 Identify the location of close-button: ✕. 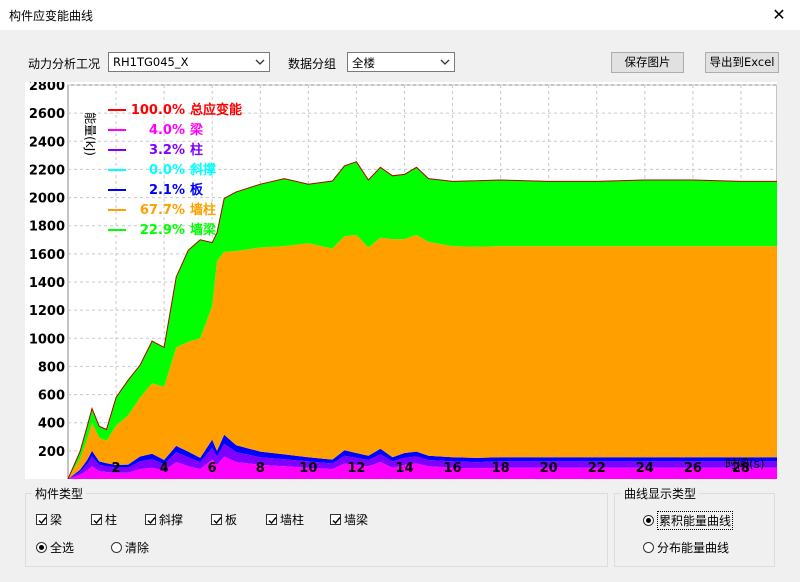
(779, 15).